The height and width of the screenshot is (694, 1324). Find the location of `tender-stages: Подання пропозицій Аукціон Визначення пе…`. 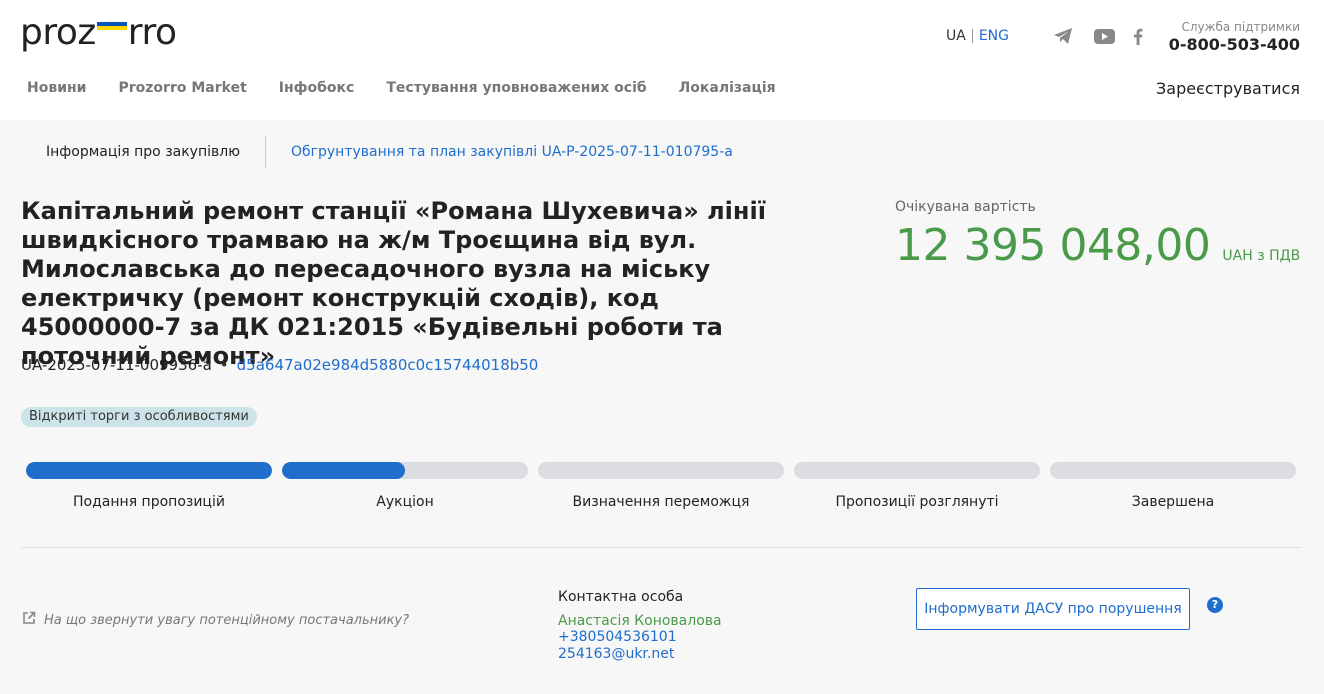

tender-stages: Подання пропозицій Аукціон Визначення пе… is located at coordinates (661, 486).